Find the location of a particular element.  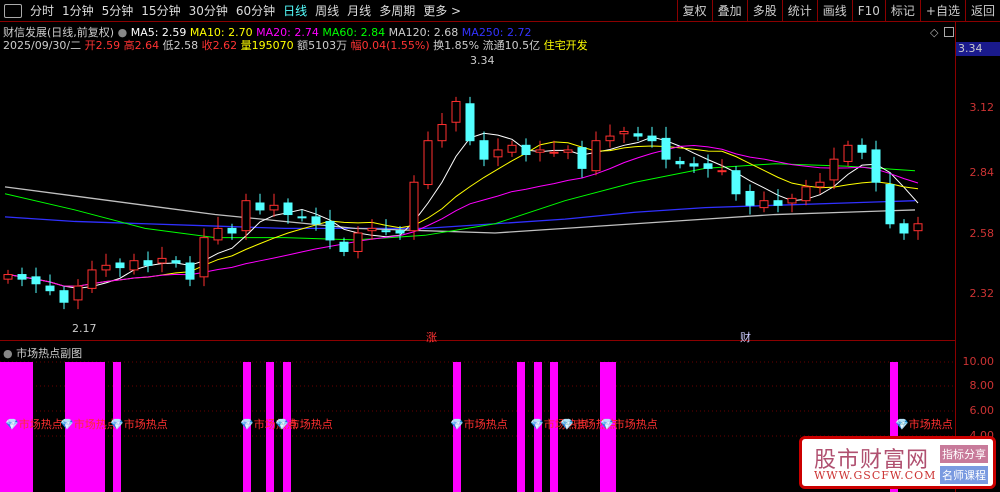

tick: 6.00 is located at coordinates (982, 410).